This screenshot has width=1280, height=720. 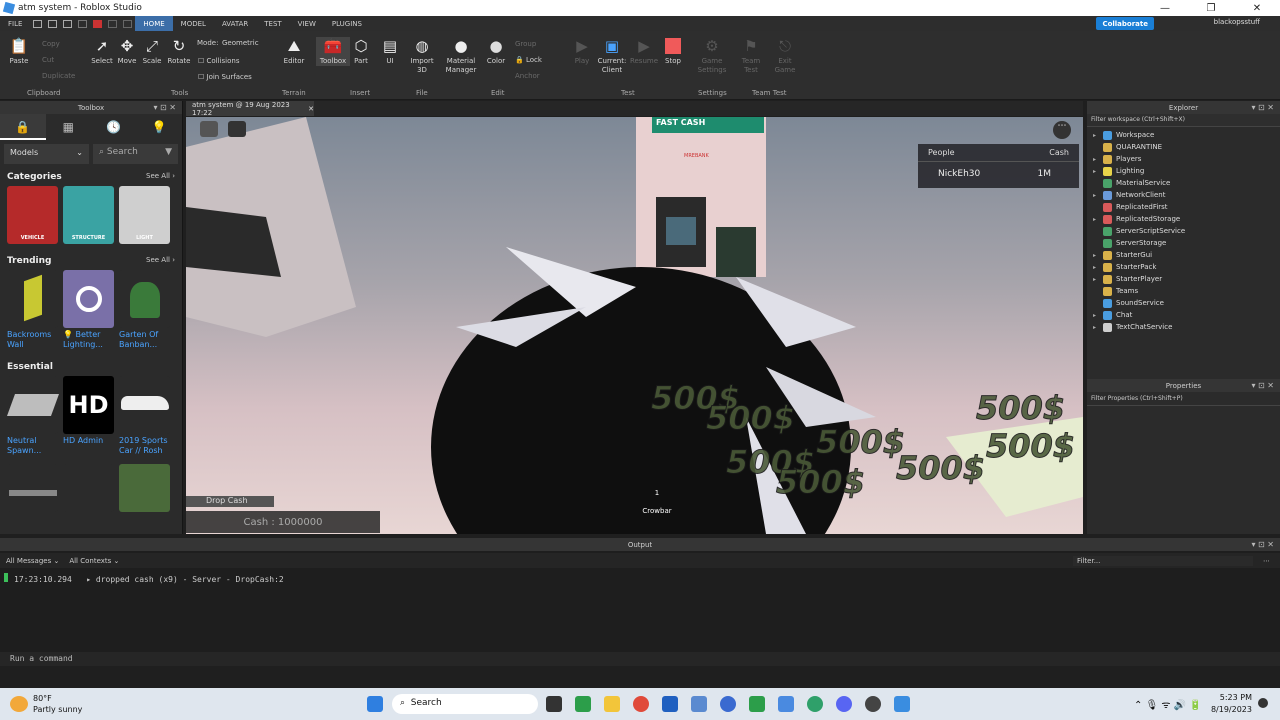 What do you see at coordinates (757, 704) in the screenshot?
I see `xbox-icon` at bounding box center [757, 704].